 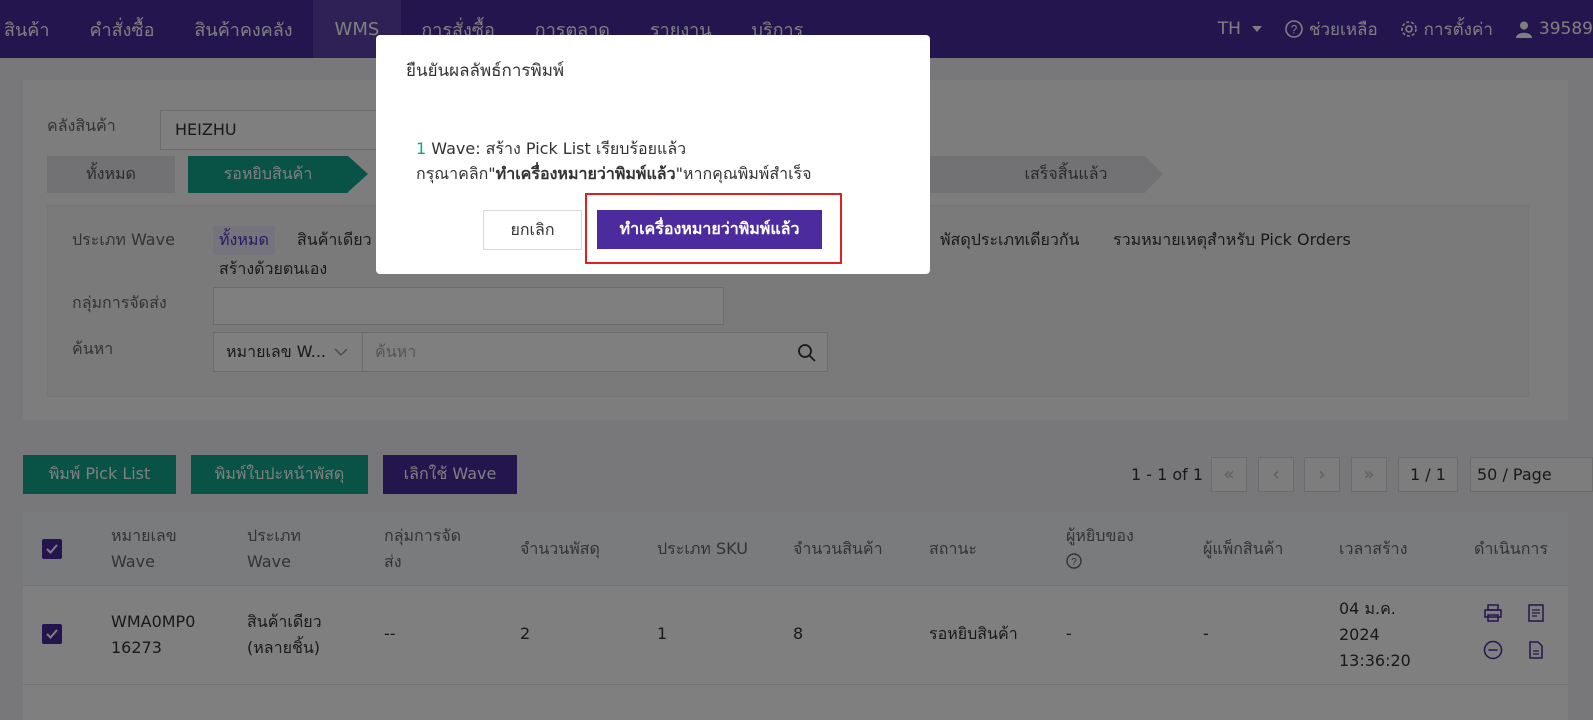 I want to click on highlight-box, so click(x=713, y=228).